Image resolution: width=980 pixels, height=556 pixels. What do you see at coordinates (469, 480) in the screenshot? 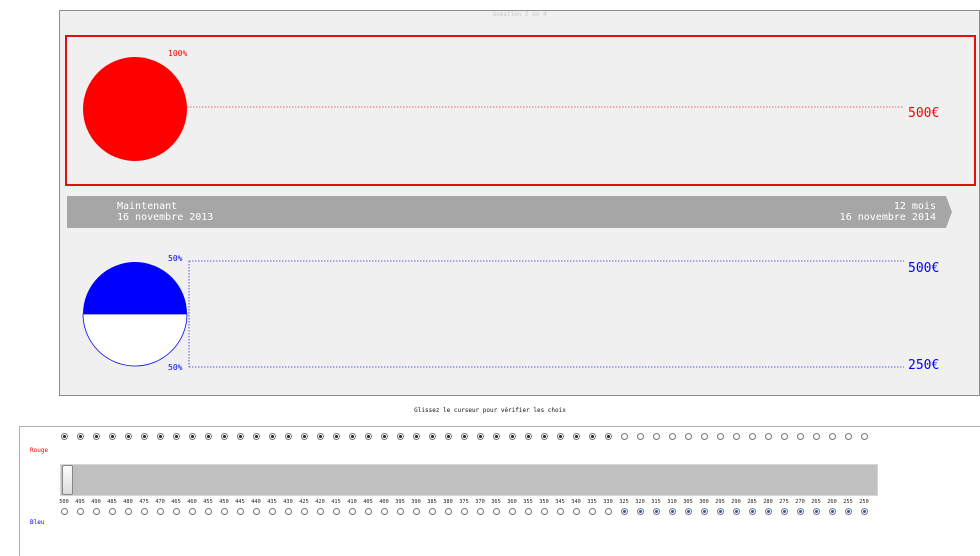
I see `slider-track` at bounding box center [469, 480].